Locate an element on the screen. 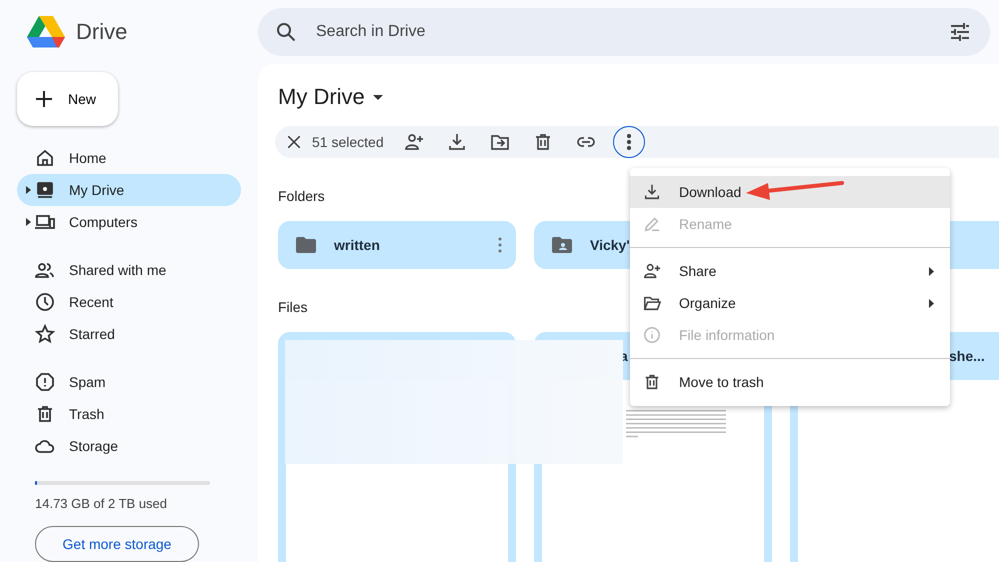  menu-item: Share is located at coordinates (790, 271).